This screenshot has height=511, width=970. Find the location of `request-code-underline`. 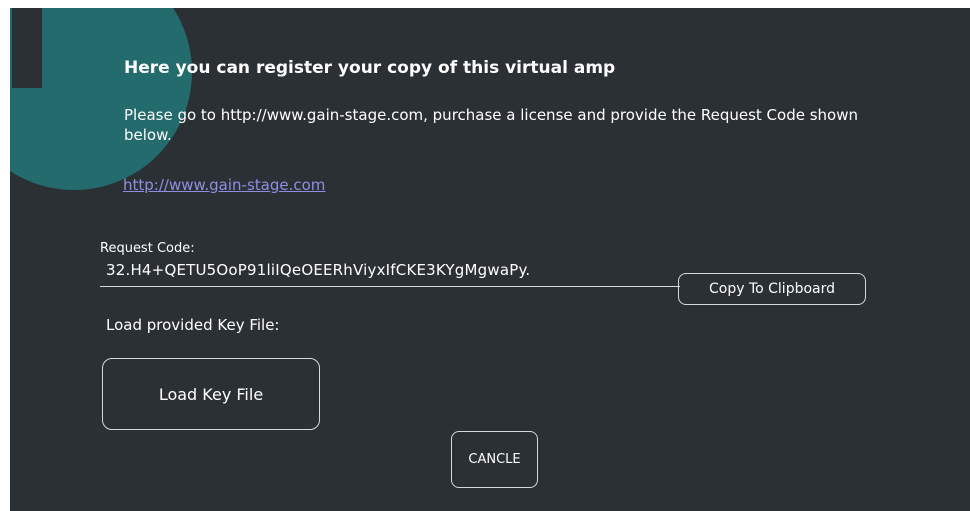

request-code-underline is located at coordinates (390, 286).